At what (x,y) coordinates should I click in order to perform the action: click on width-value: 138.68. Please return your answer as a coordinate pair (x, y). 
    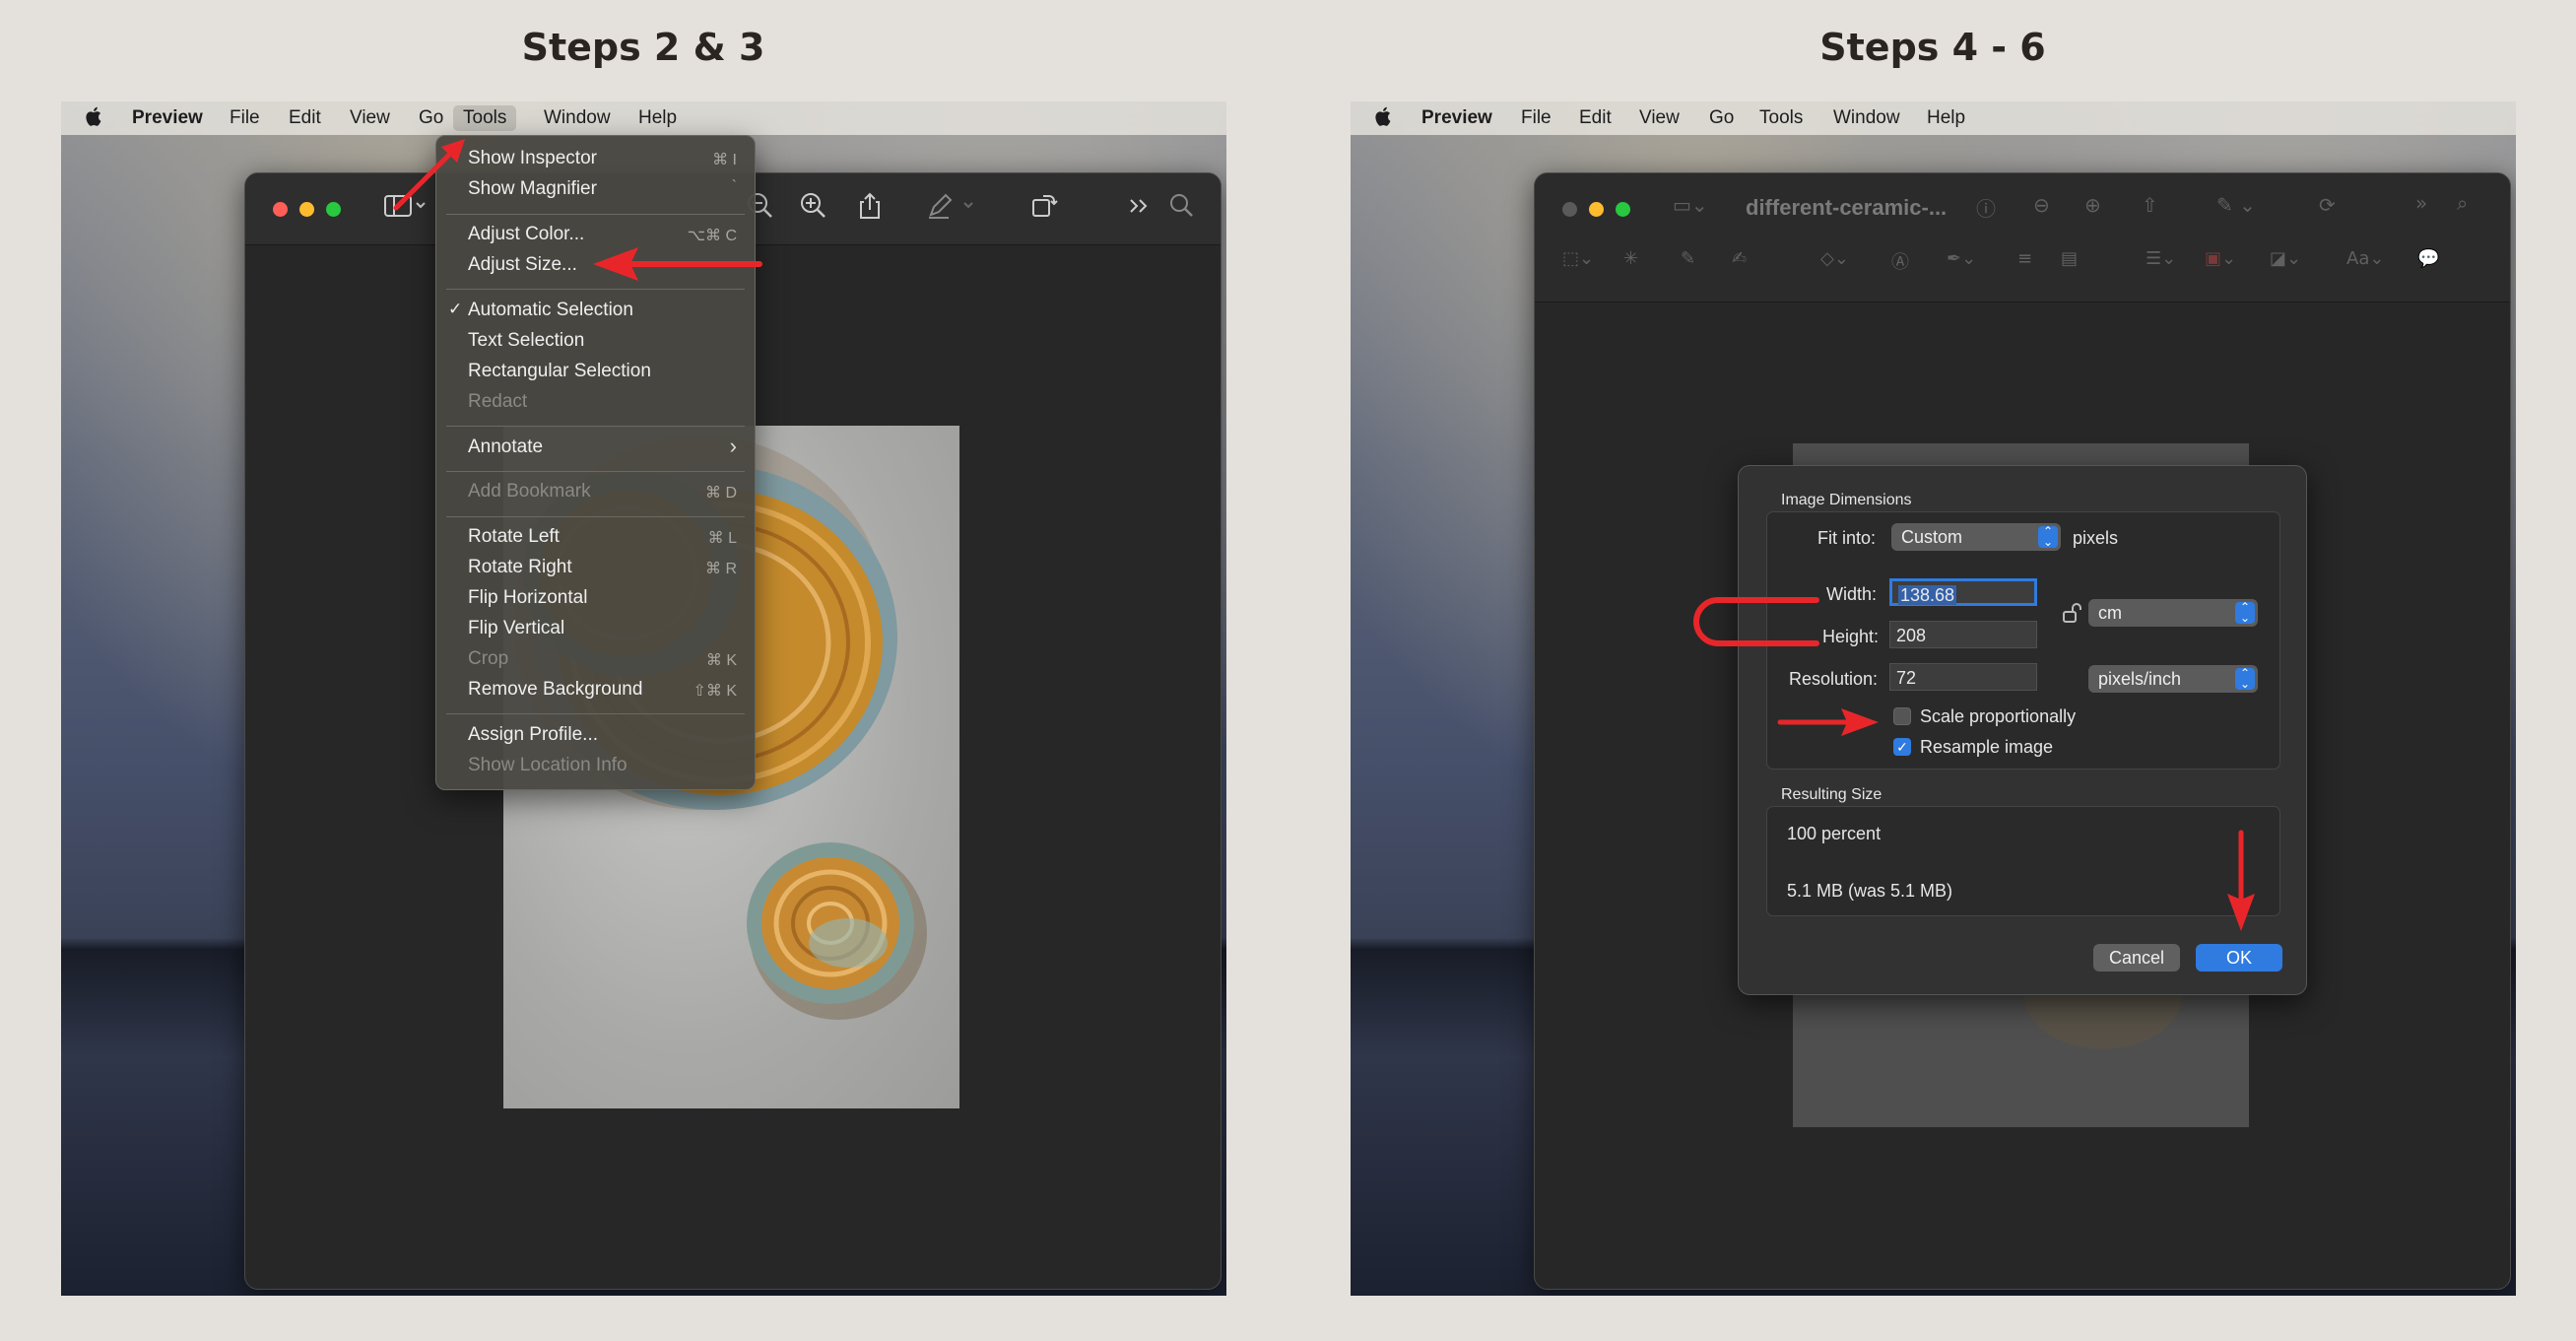
    Looking at the image, I should click on (1928, 595).